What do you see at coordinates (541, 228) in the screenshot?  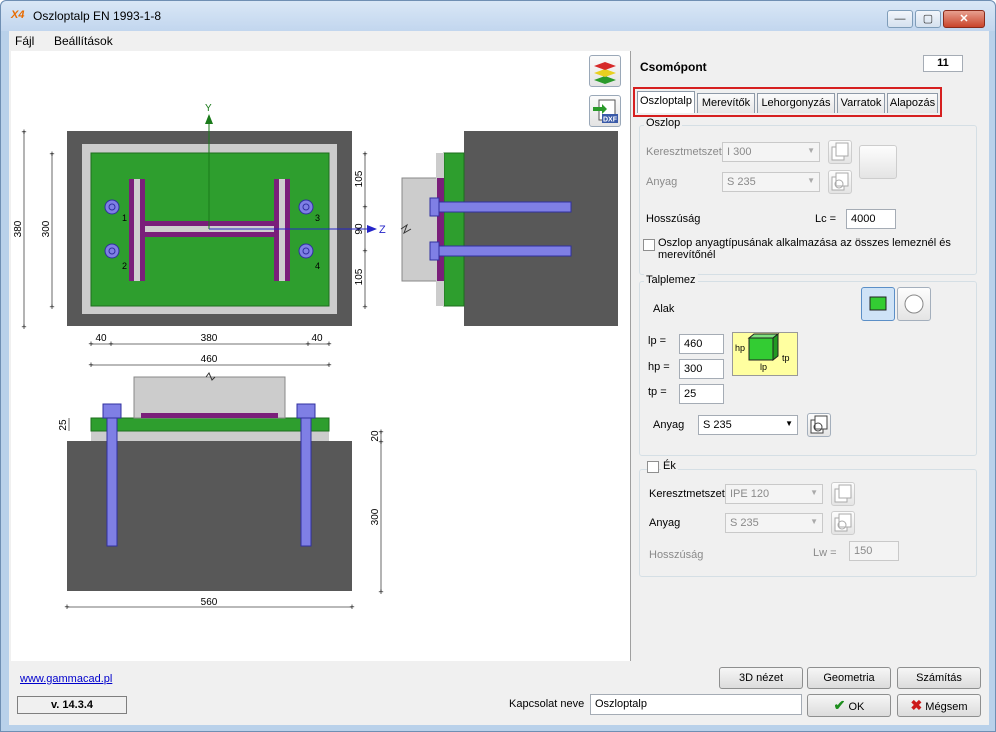 I see `foundation-side` at bounding box center [541, 228].